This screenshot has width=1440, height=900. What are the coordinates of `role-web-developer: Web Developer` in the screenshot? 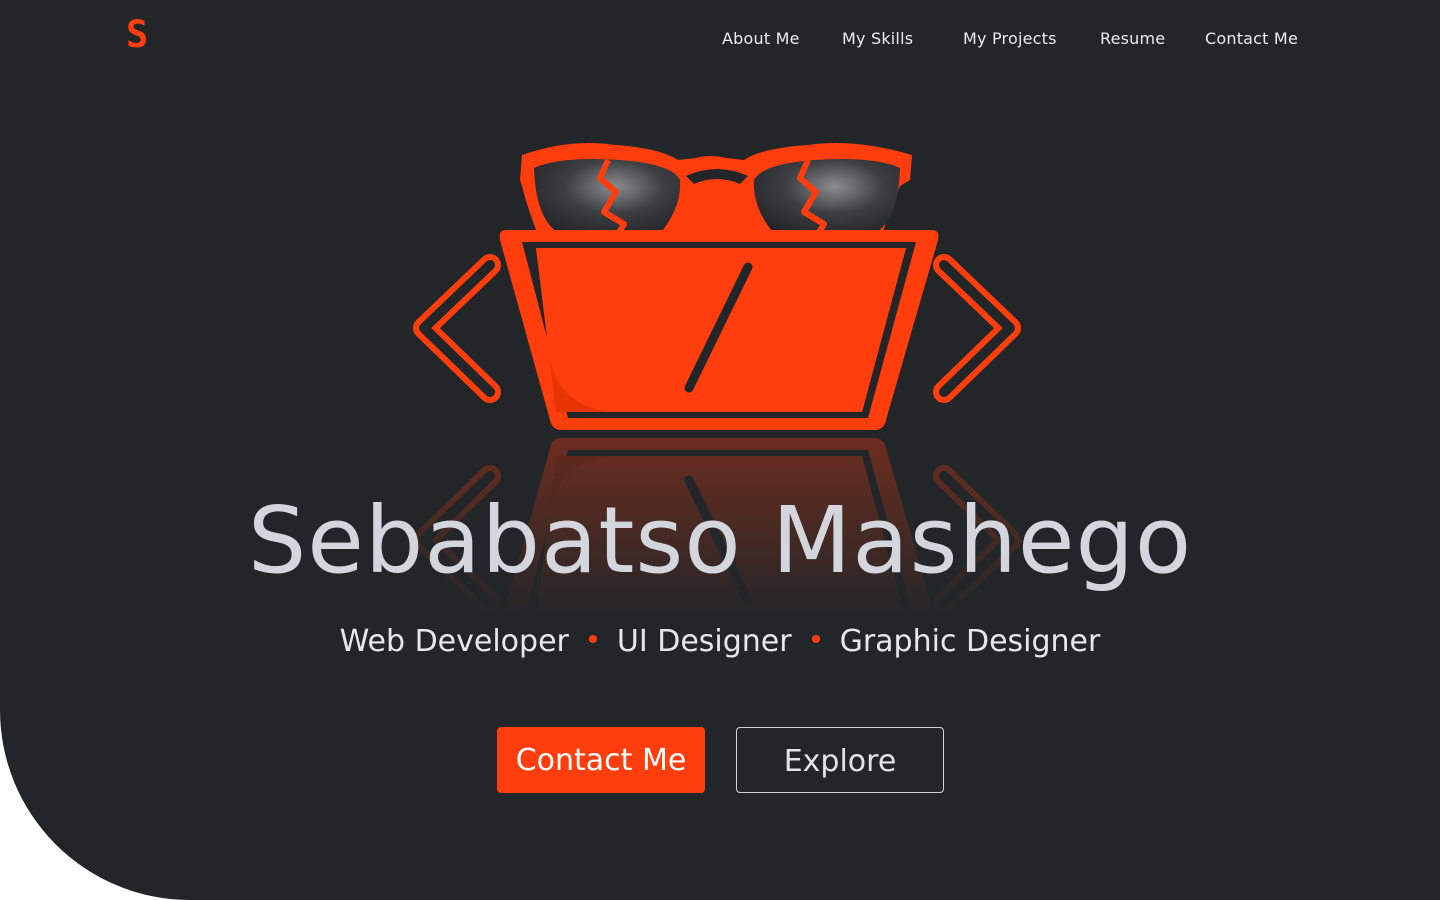 It's located at (454, 641).